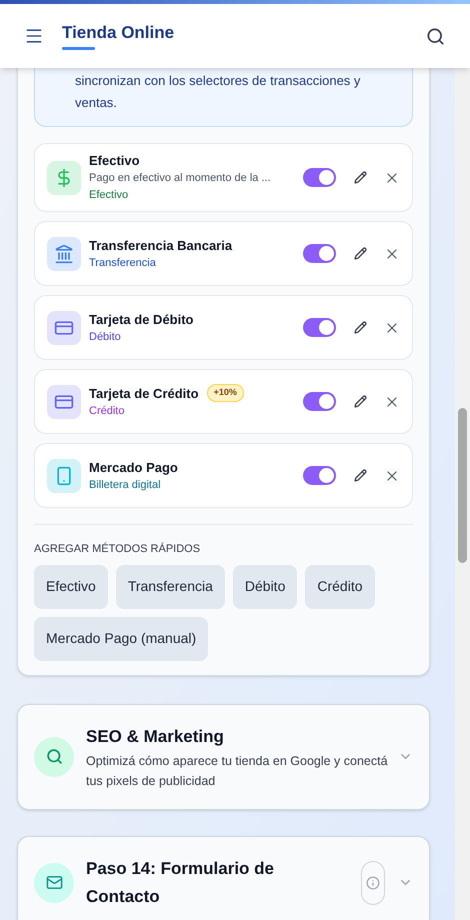  Describe the element at coordinates (54, 756) in the screenshot. I see `search-icon` at that location.